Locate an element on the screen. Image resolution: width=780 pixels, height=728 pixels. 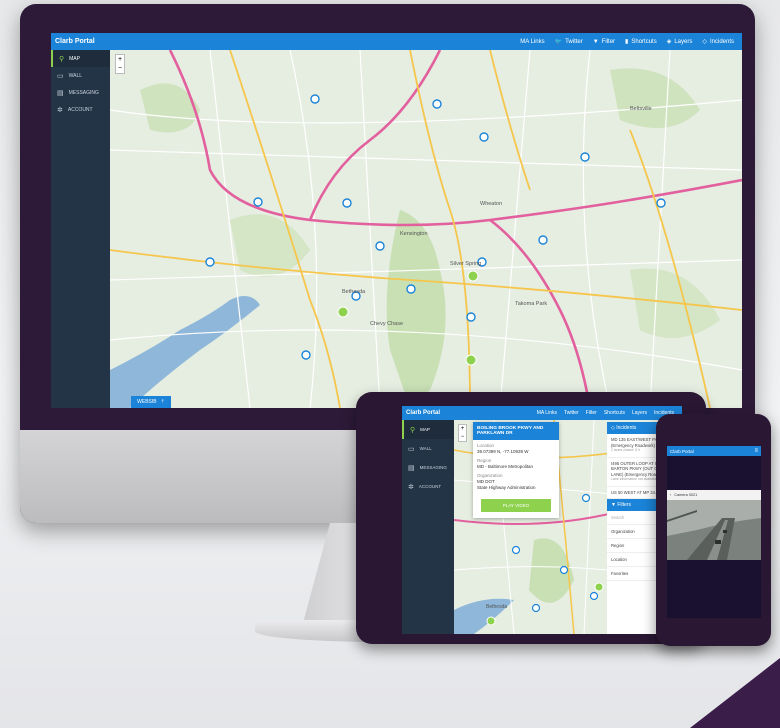
phone-screen: Clarb Portal ≡ ‹ Camera 0021 is located at coordinates (714, 532).